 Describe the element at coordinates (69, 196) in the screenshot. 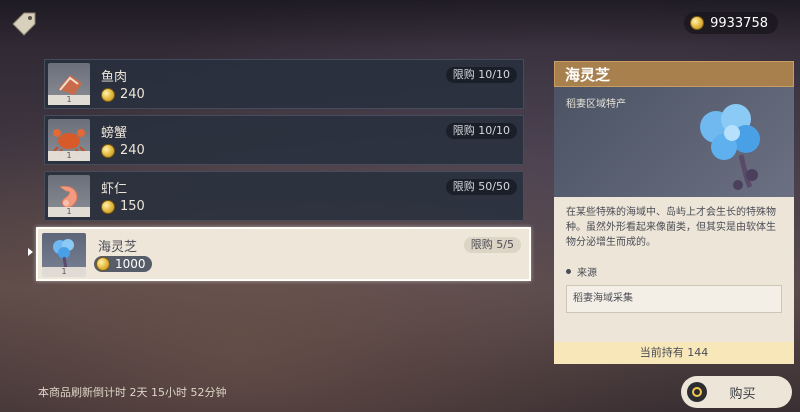

I see `shrimp-icon: 1` at that location.